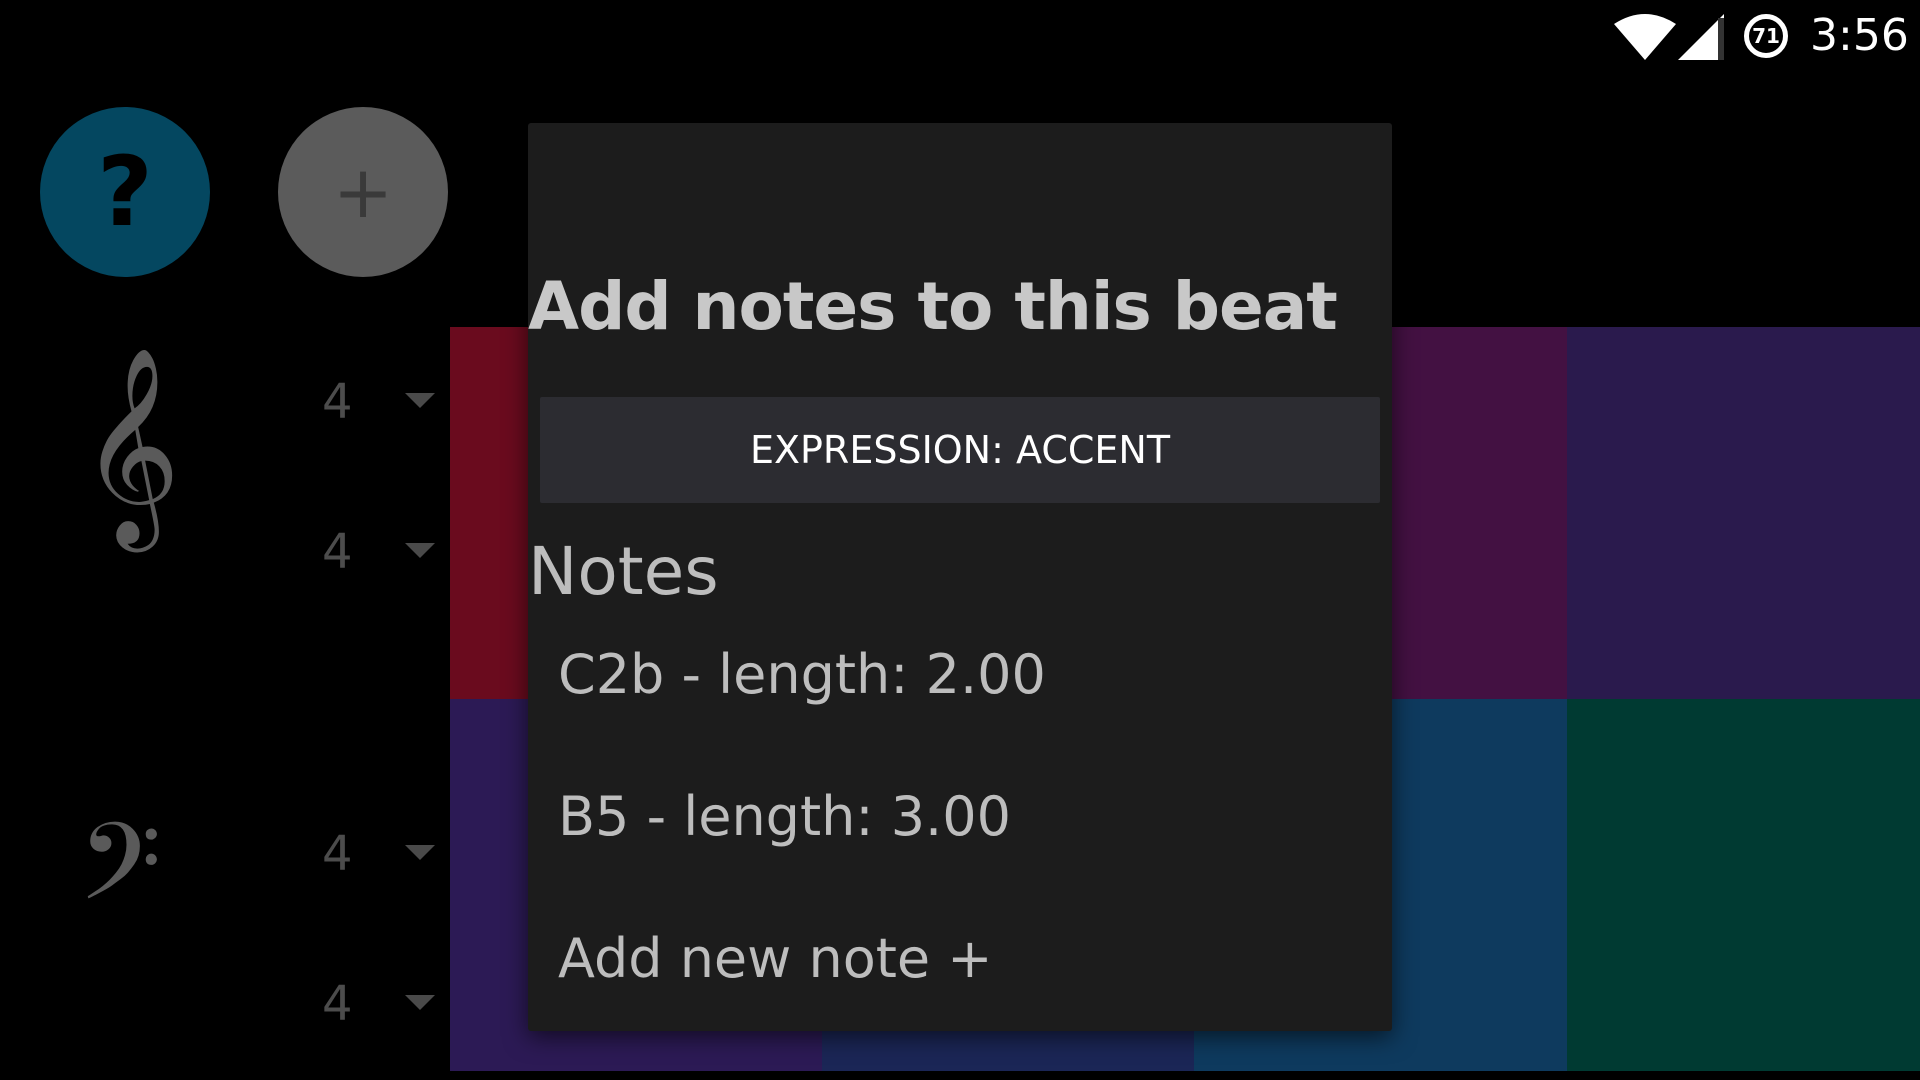 The image size is (1920, 1080). Describe the element at coordinates (420, 550) in the screenshot. I see `treble-time-bottom-dropdown-icon` at that location.